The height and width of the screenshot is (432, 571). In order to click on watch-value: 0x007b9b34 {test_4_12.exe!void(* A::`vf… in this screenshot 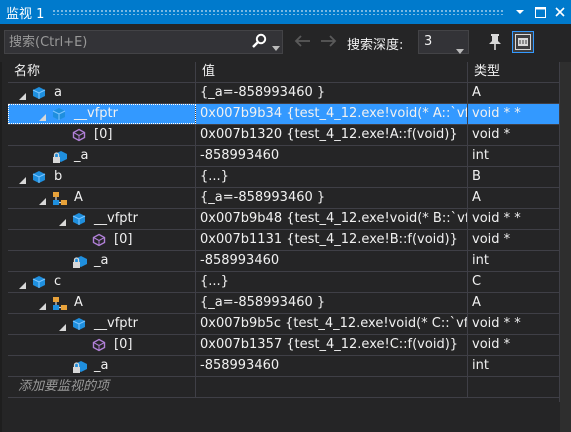, I will do `click(332, 114)`.